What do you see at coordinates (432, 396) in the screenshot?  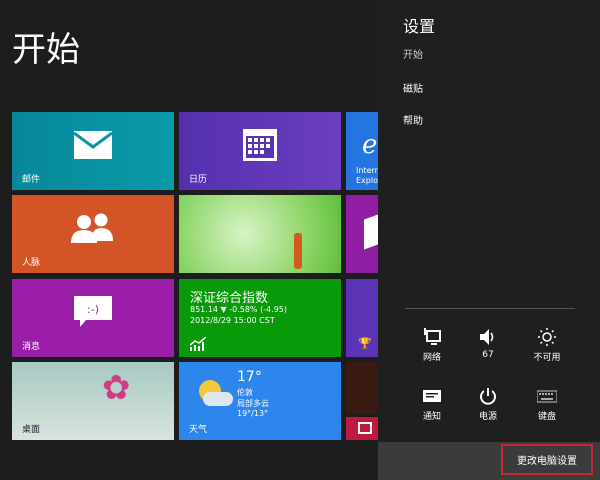 I see `notifications-icon` at bounding box center [432, 396].